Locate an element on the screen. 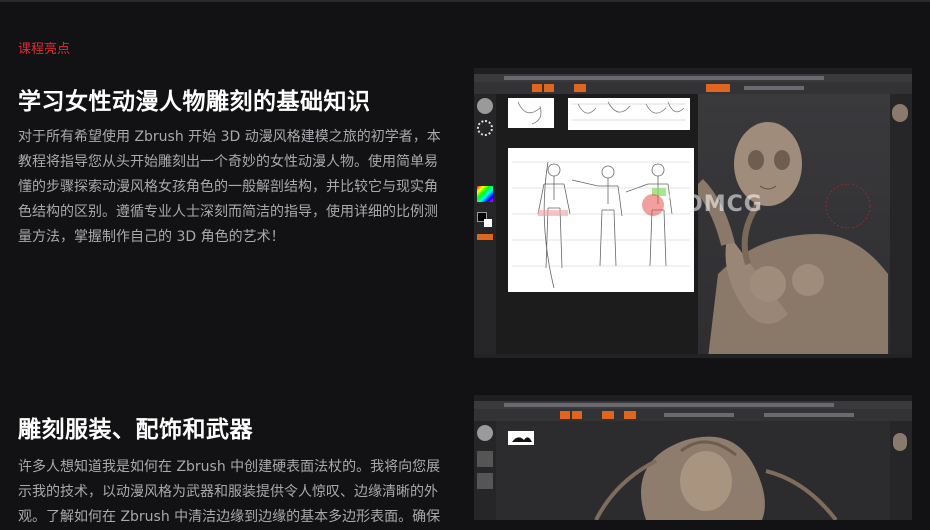 The image size is (930, 530). section-tag: 课程亮点 is located at coordinates (44, 49).